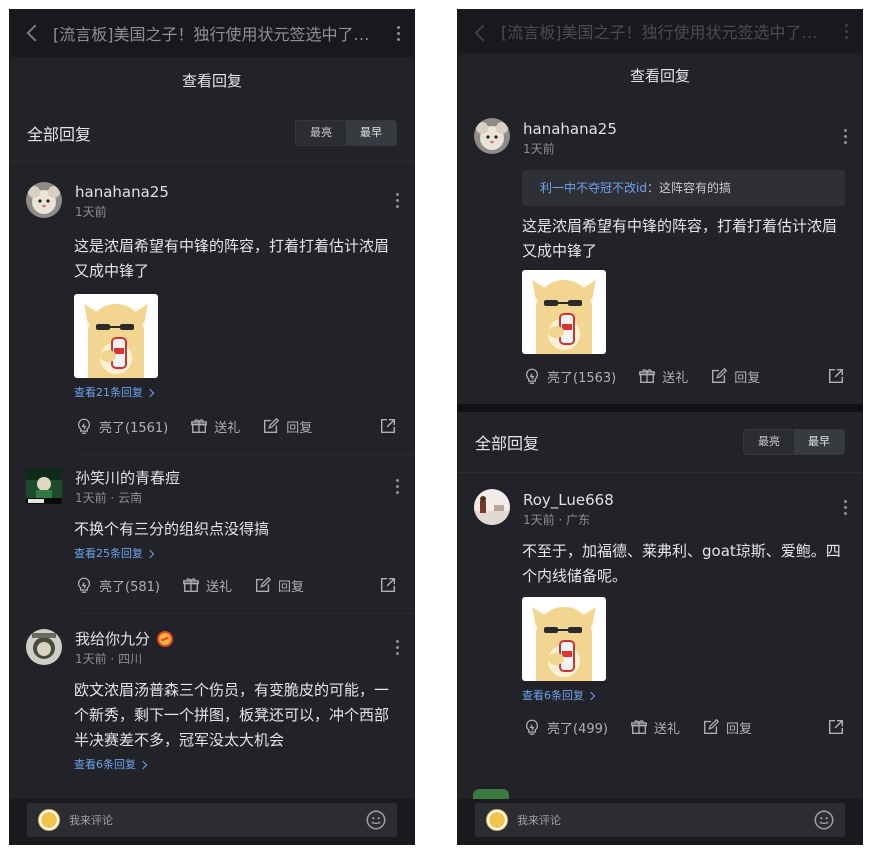 The image size is (876, 859). I want to click on comment-actions: 亮了(1563) 送礼 回复, so click(684, 376).